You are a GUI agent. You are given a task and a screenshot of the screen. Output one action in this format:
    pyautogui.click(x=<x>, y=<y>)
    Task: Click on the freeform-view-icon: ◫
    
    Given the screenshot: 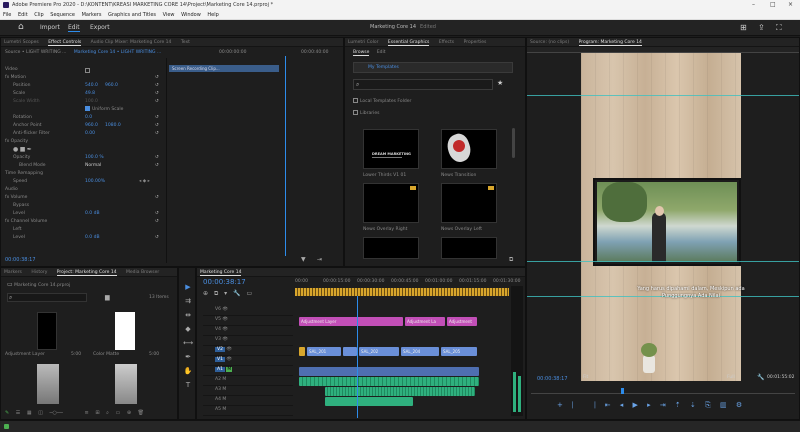 What is the action you would take?
    pyautogui.click(x=40, y=413)
    